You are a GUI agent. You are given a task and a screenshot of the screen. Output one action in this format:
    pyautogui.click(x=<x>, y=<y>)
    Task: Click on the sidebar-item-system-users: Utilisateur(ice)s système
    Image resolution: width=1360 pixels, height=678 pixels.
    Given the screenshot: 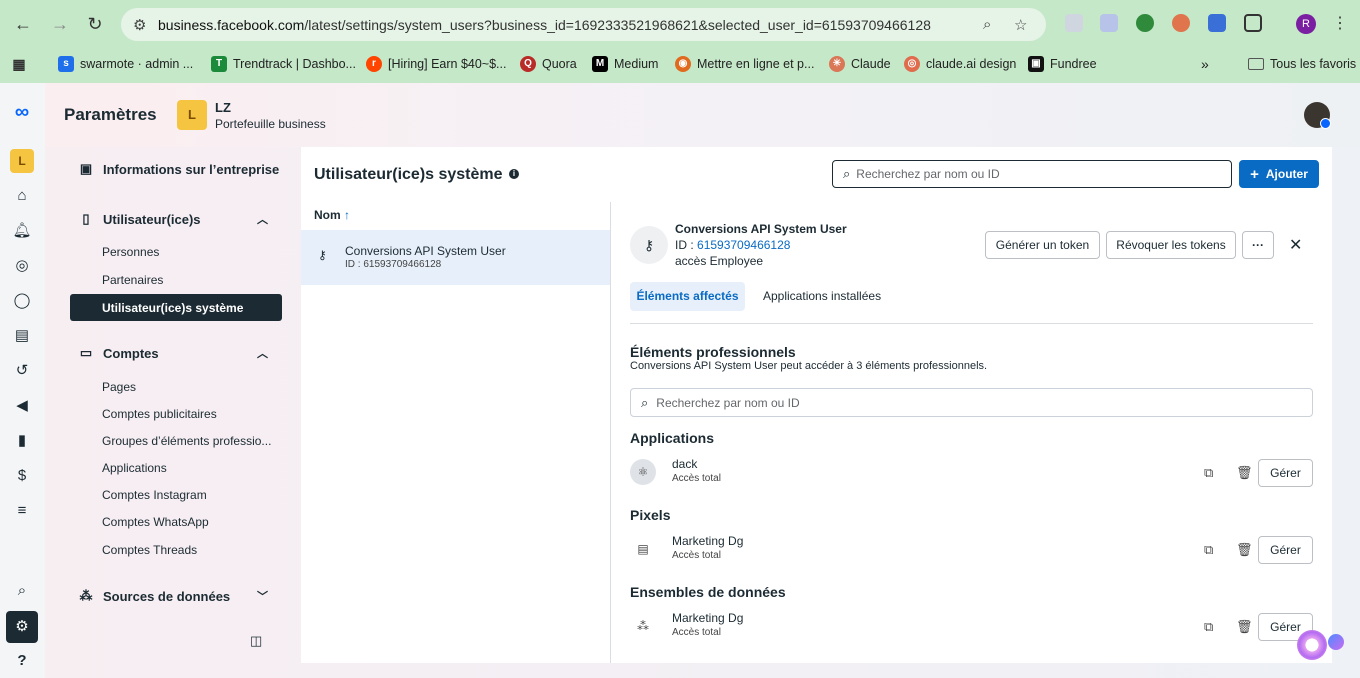 What is the action you would take?
    pyautogui.click(x=176, y=307)
    